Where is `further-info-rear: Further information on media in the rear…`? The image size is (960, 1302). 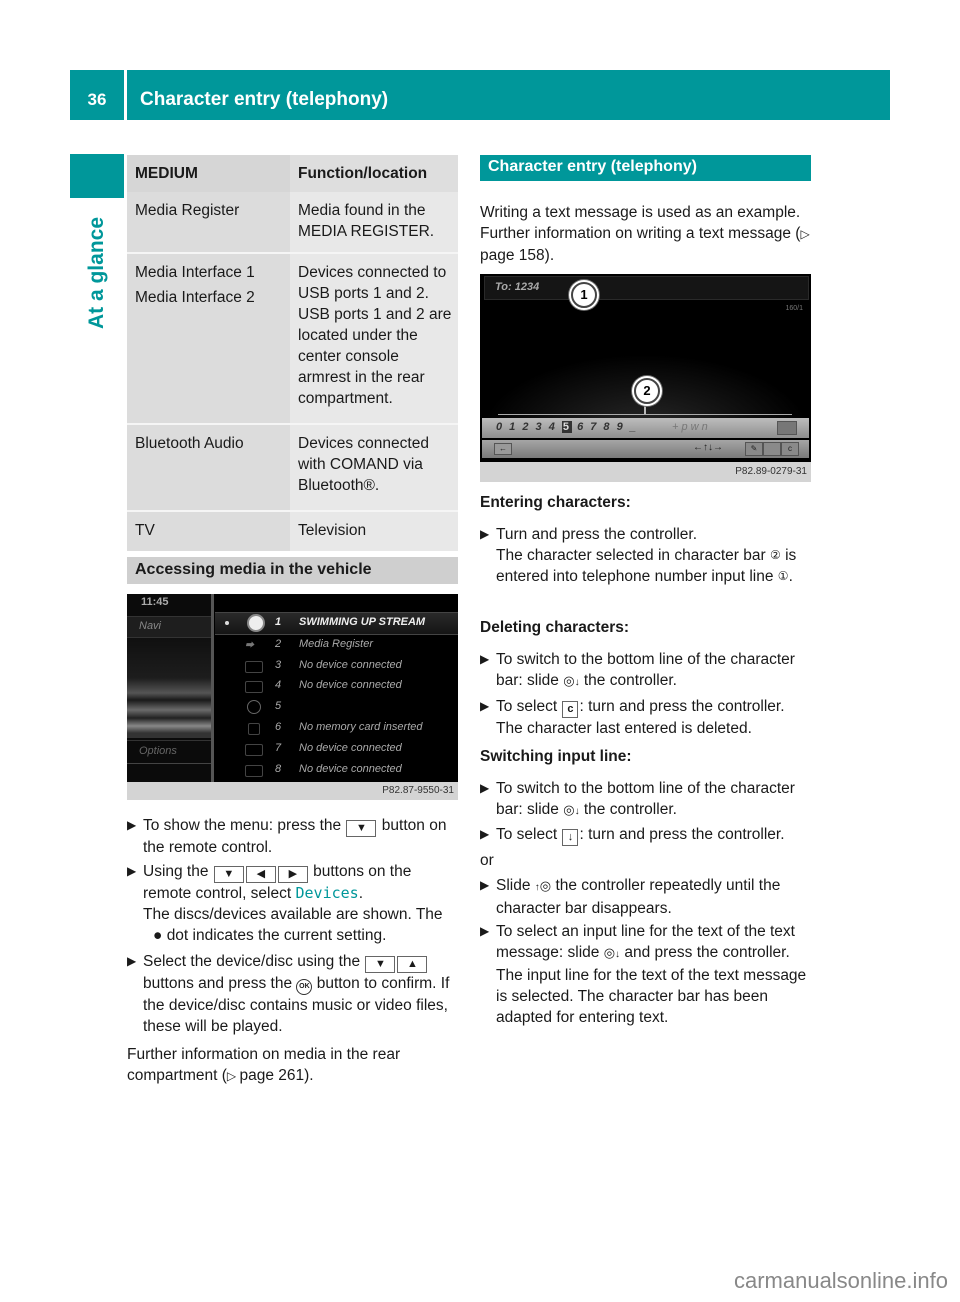 further-info-rear: Further information on media in the rear… is located at coordinates (264, 1065).